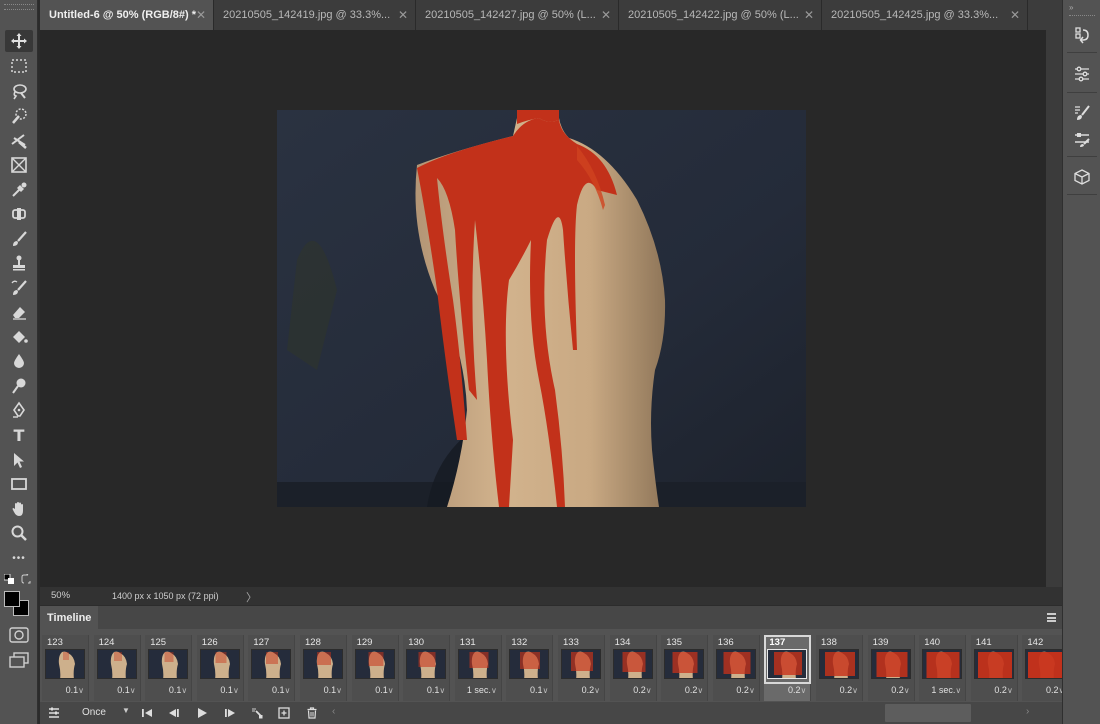  Describe the element at coordinates (1082, 113) in the screenshot. I see `brushes-panel-button` at that location.